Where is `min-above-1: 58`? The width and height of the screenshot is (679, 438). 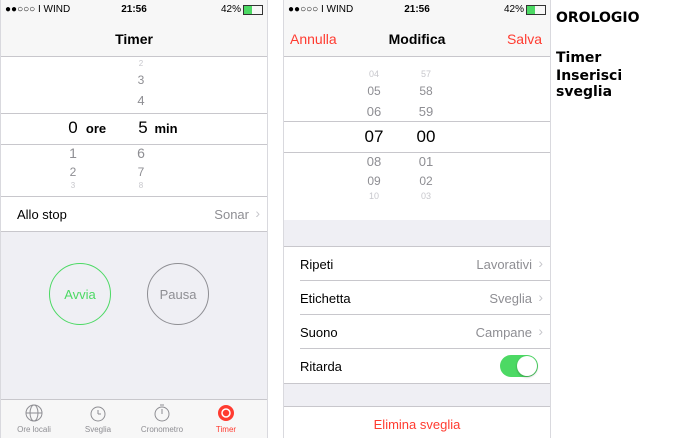
min-above-1: 58 is located at coordinates (426, 91).